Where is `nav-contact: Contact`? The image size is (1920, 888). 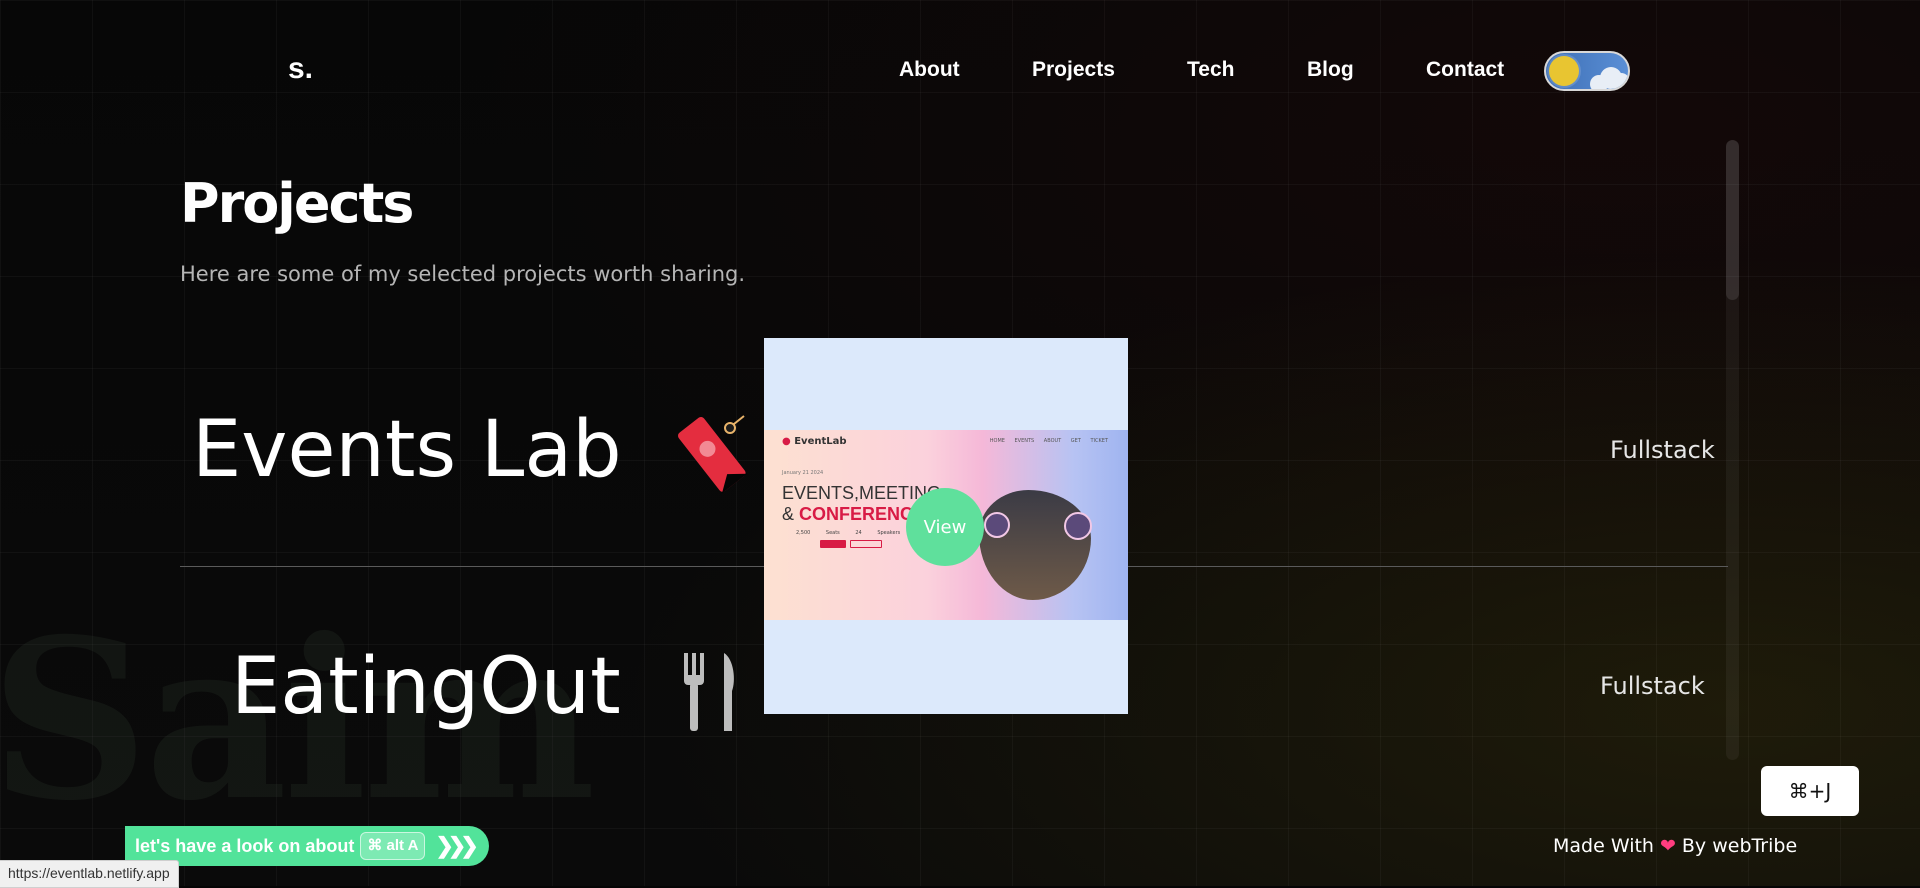 nav-contact: Contact is located at coordinates (1465, 70).